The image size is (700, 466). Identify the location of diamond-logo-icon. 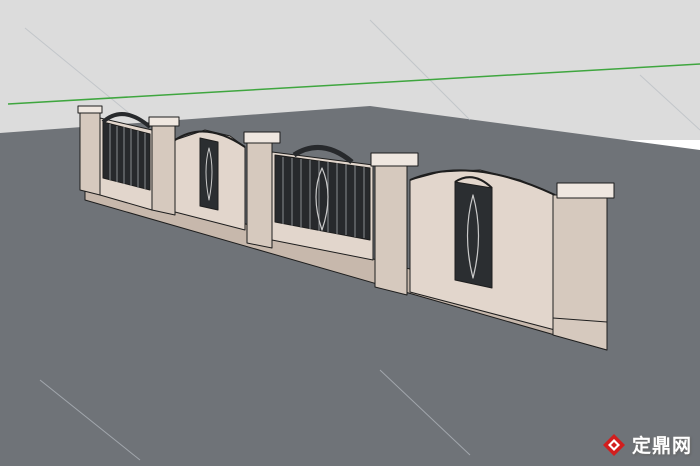
(613, 444).